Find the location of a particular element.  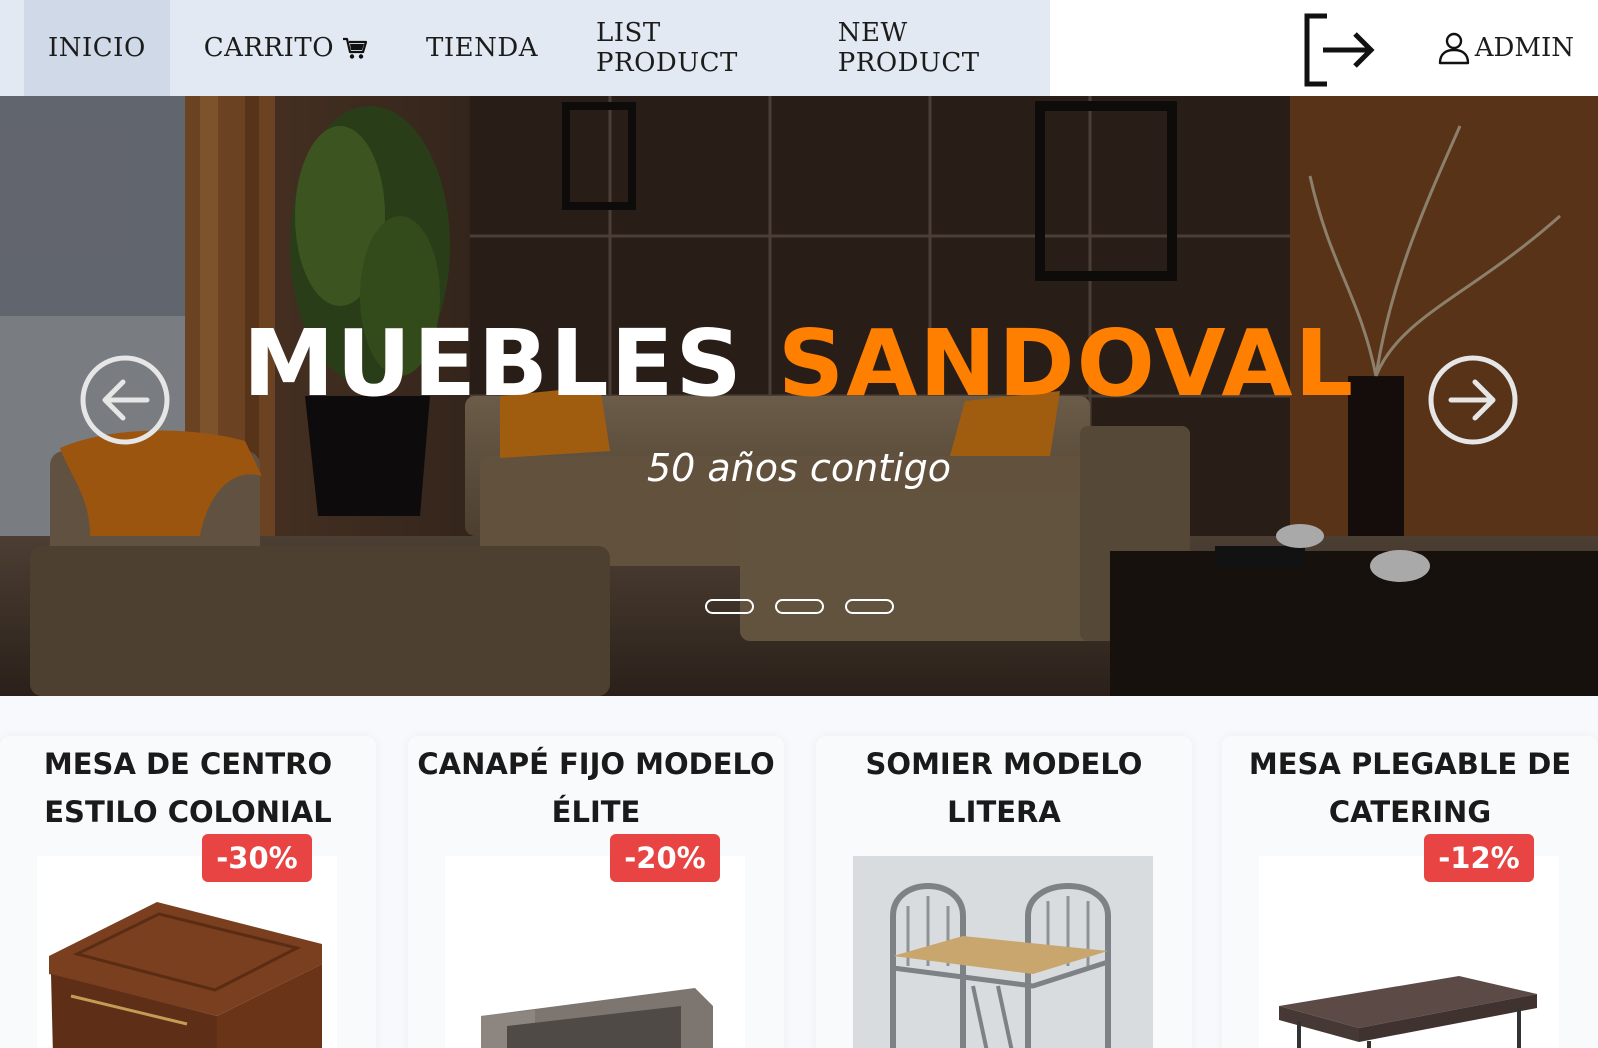

product-card: MESA DE CENTRO ESTILO COLONIAL -30% is located at coordinates (188, 892).